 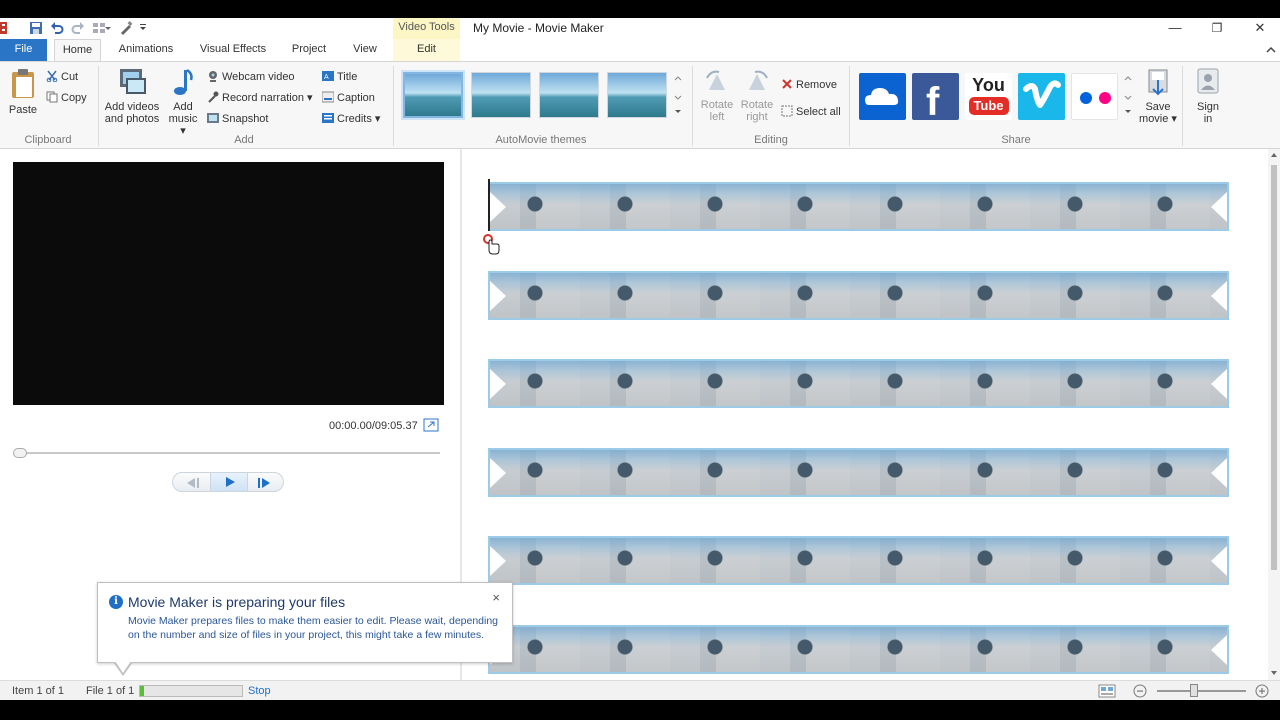 What do you see at coordinates (259, 691) in the screenshot?
I see `stop-link: Stop` at bounding box center [259, 691].